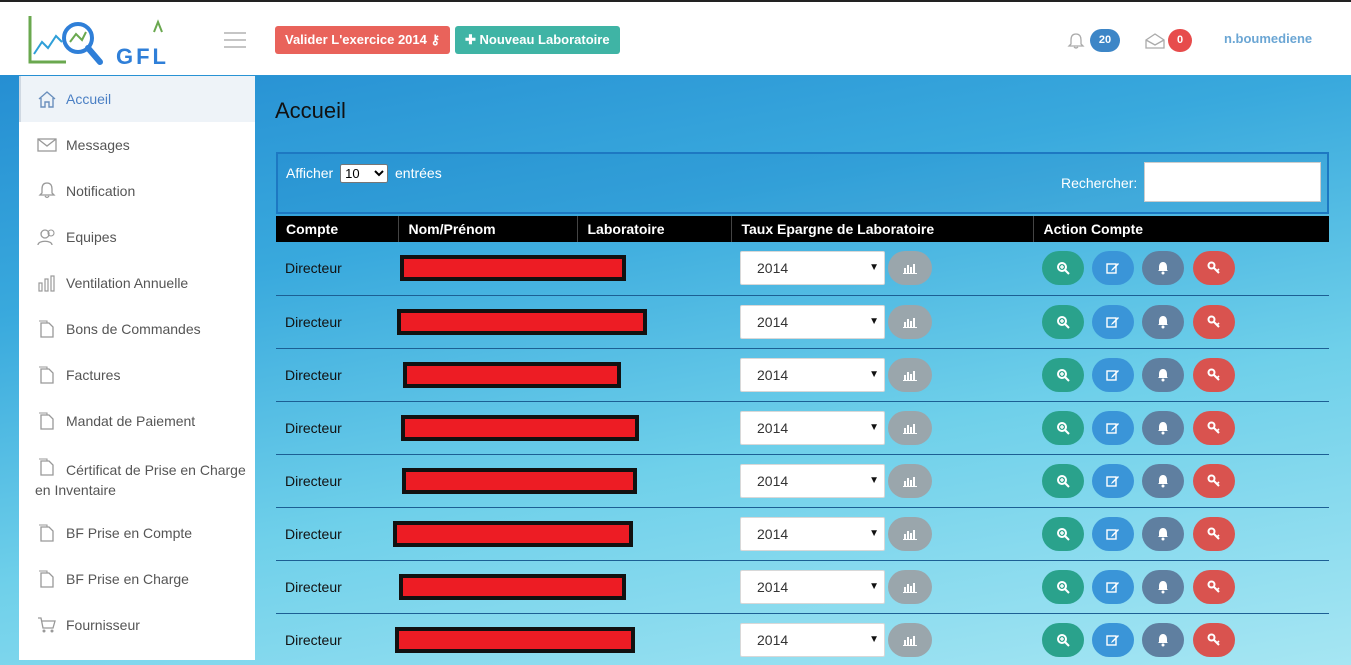 This screenshot has width=1351, height=665. I want to click on document-icon, so click(46, 533).